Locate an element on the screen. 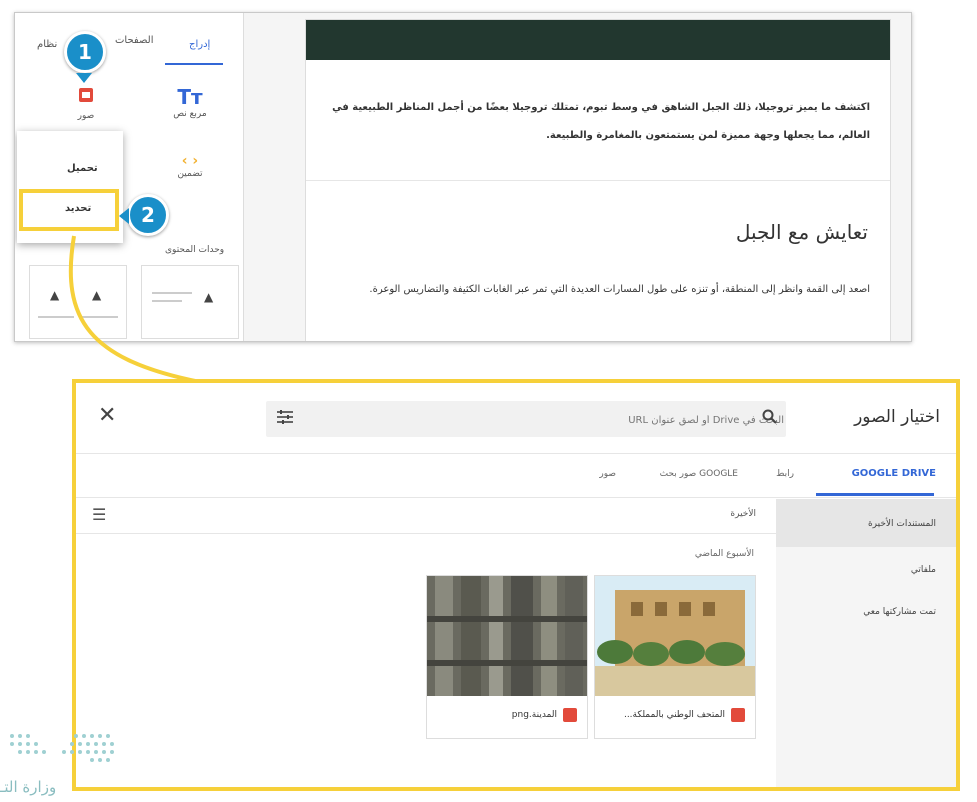 This screenshot has height=802, width=977. text-box-tool: Tт مربع نص is located at coordinates (190, 102).